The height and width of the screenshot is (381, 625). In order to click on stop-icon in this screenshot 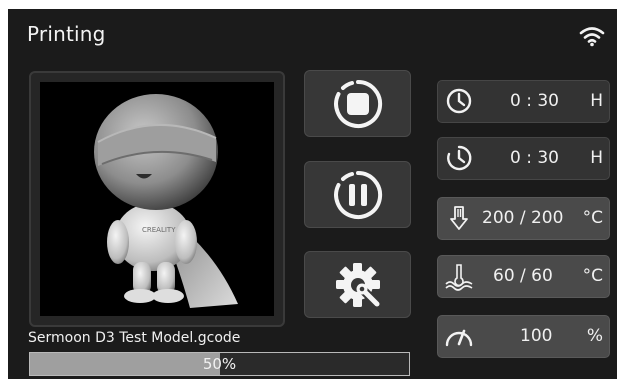, I will do `click(357, 103)`.